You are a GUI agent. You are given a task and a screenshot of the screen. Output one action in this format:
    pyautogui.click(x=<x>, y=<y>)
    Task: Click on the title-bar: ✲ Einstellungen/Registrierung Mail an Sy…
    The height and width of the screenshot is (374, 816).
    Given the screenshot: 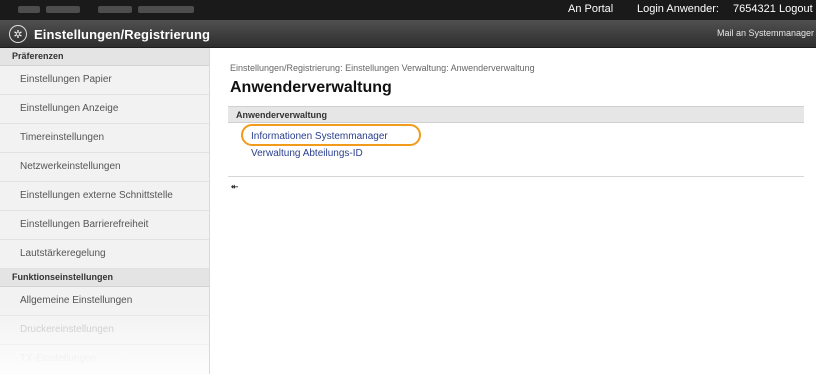 What is the action you would take?
    pyautogui.click(x=408, y=34)
    